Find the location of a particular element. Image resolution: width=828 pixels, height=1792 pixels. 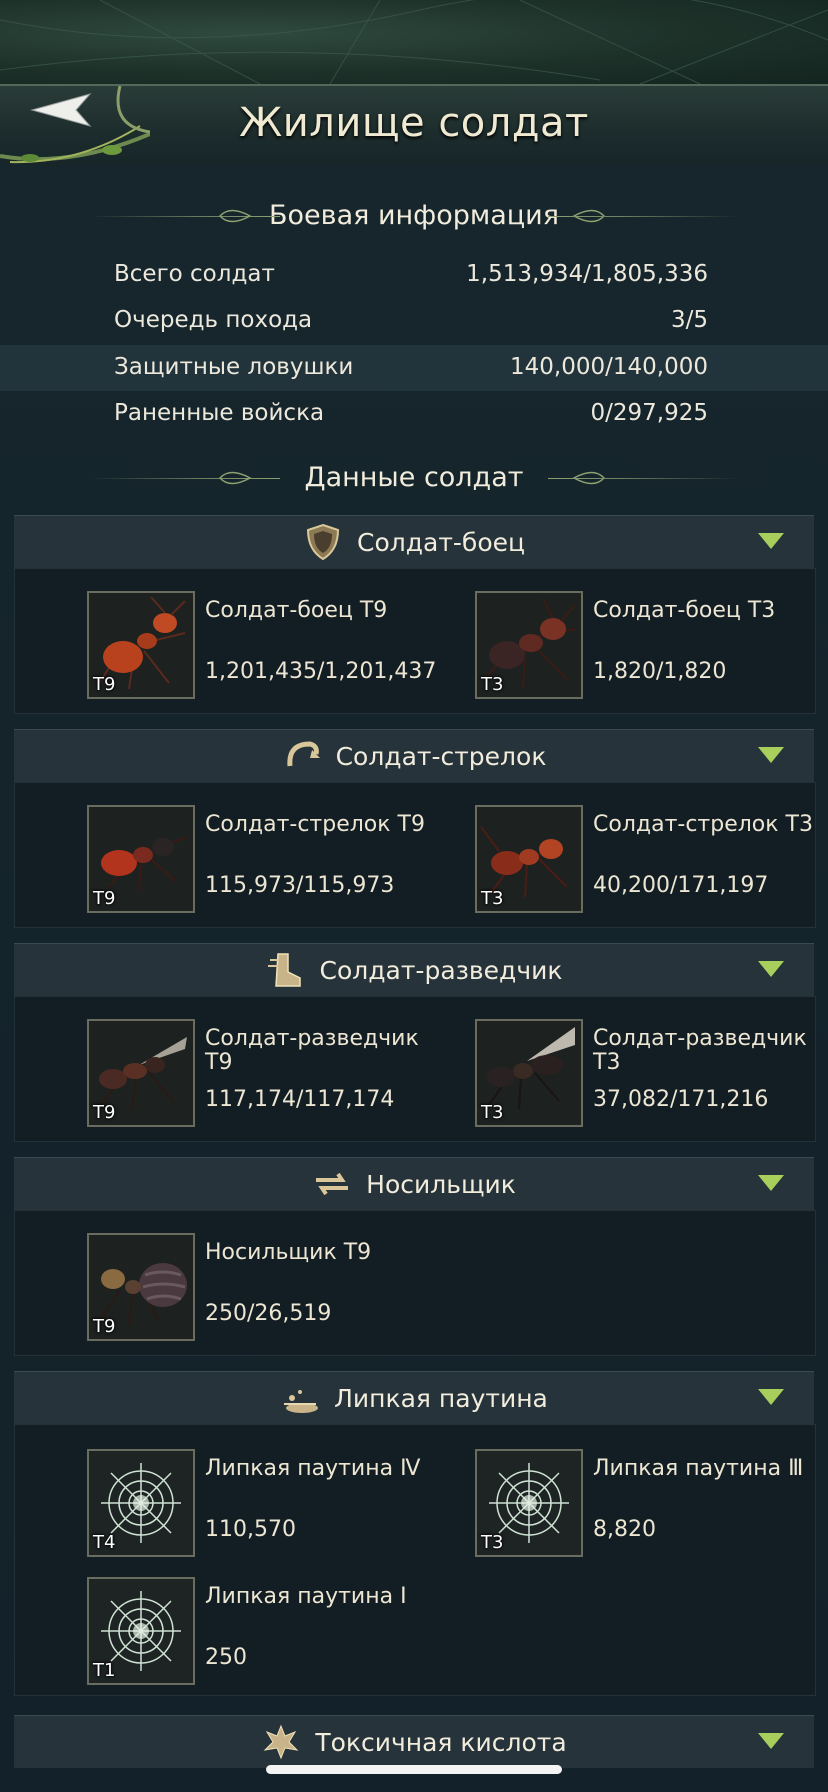

unit-count: 117,174/117,174 is located at coordinates (300, 1099).